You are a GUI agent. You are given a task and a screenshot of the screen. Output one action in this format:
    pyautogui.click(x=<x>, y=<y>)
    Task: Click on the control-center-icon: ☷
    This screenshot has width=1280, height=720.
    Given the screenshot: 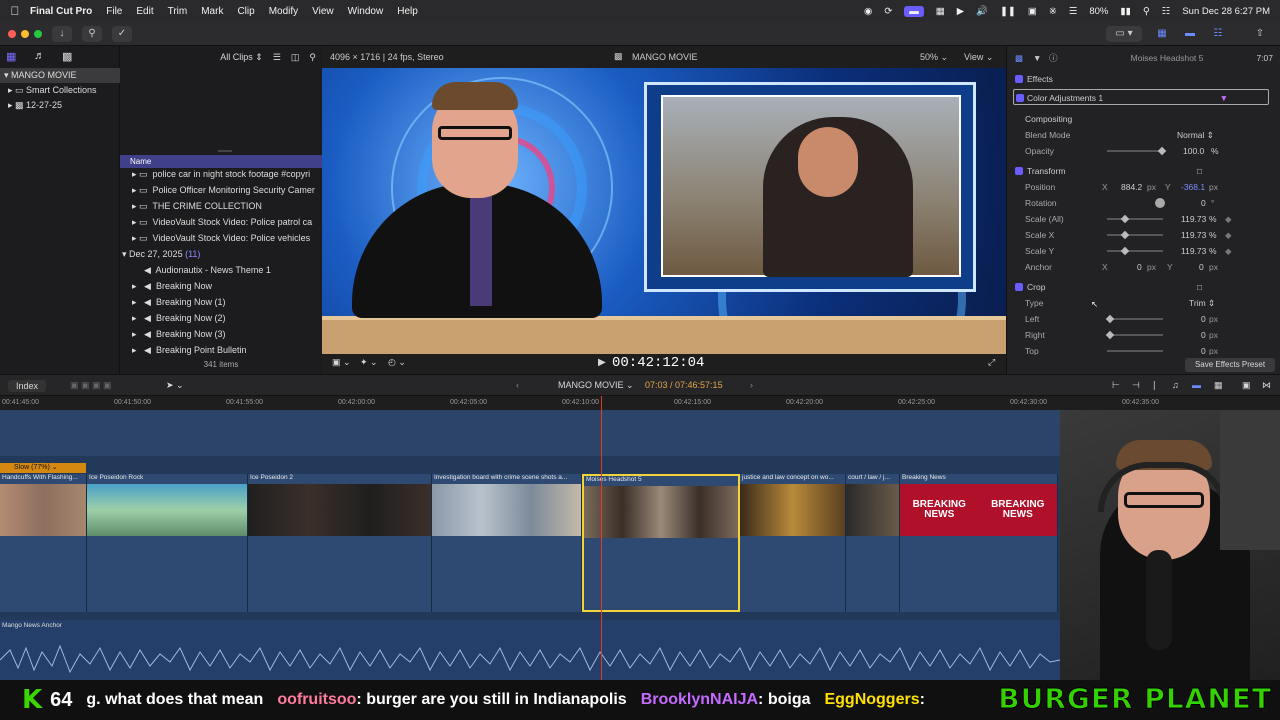 What is the action you would take?
    pyautogui.click(x=1166, y=11)
    